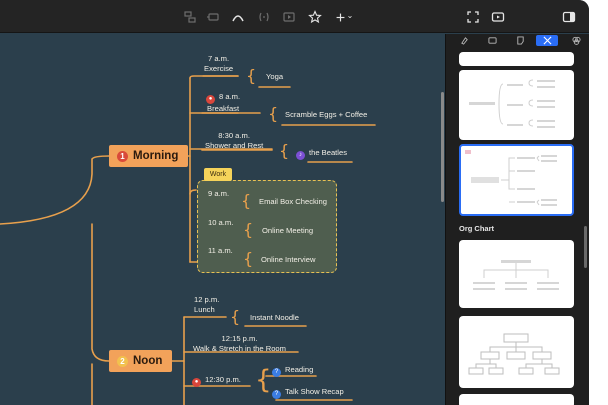  I want to click on section-title: Org Chart, so click(477, 228).